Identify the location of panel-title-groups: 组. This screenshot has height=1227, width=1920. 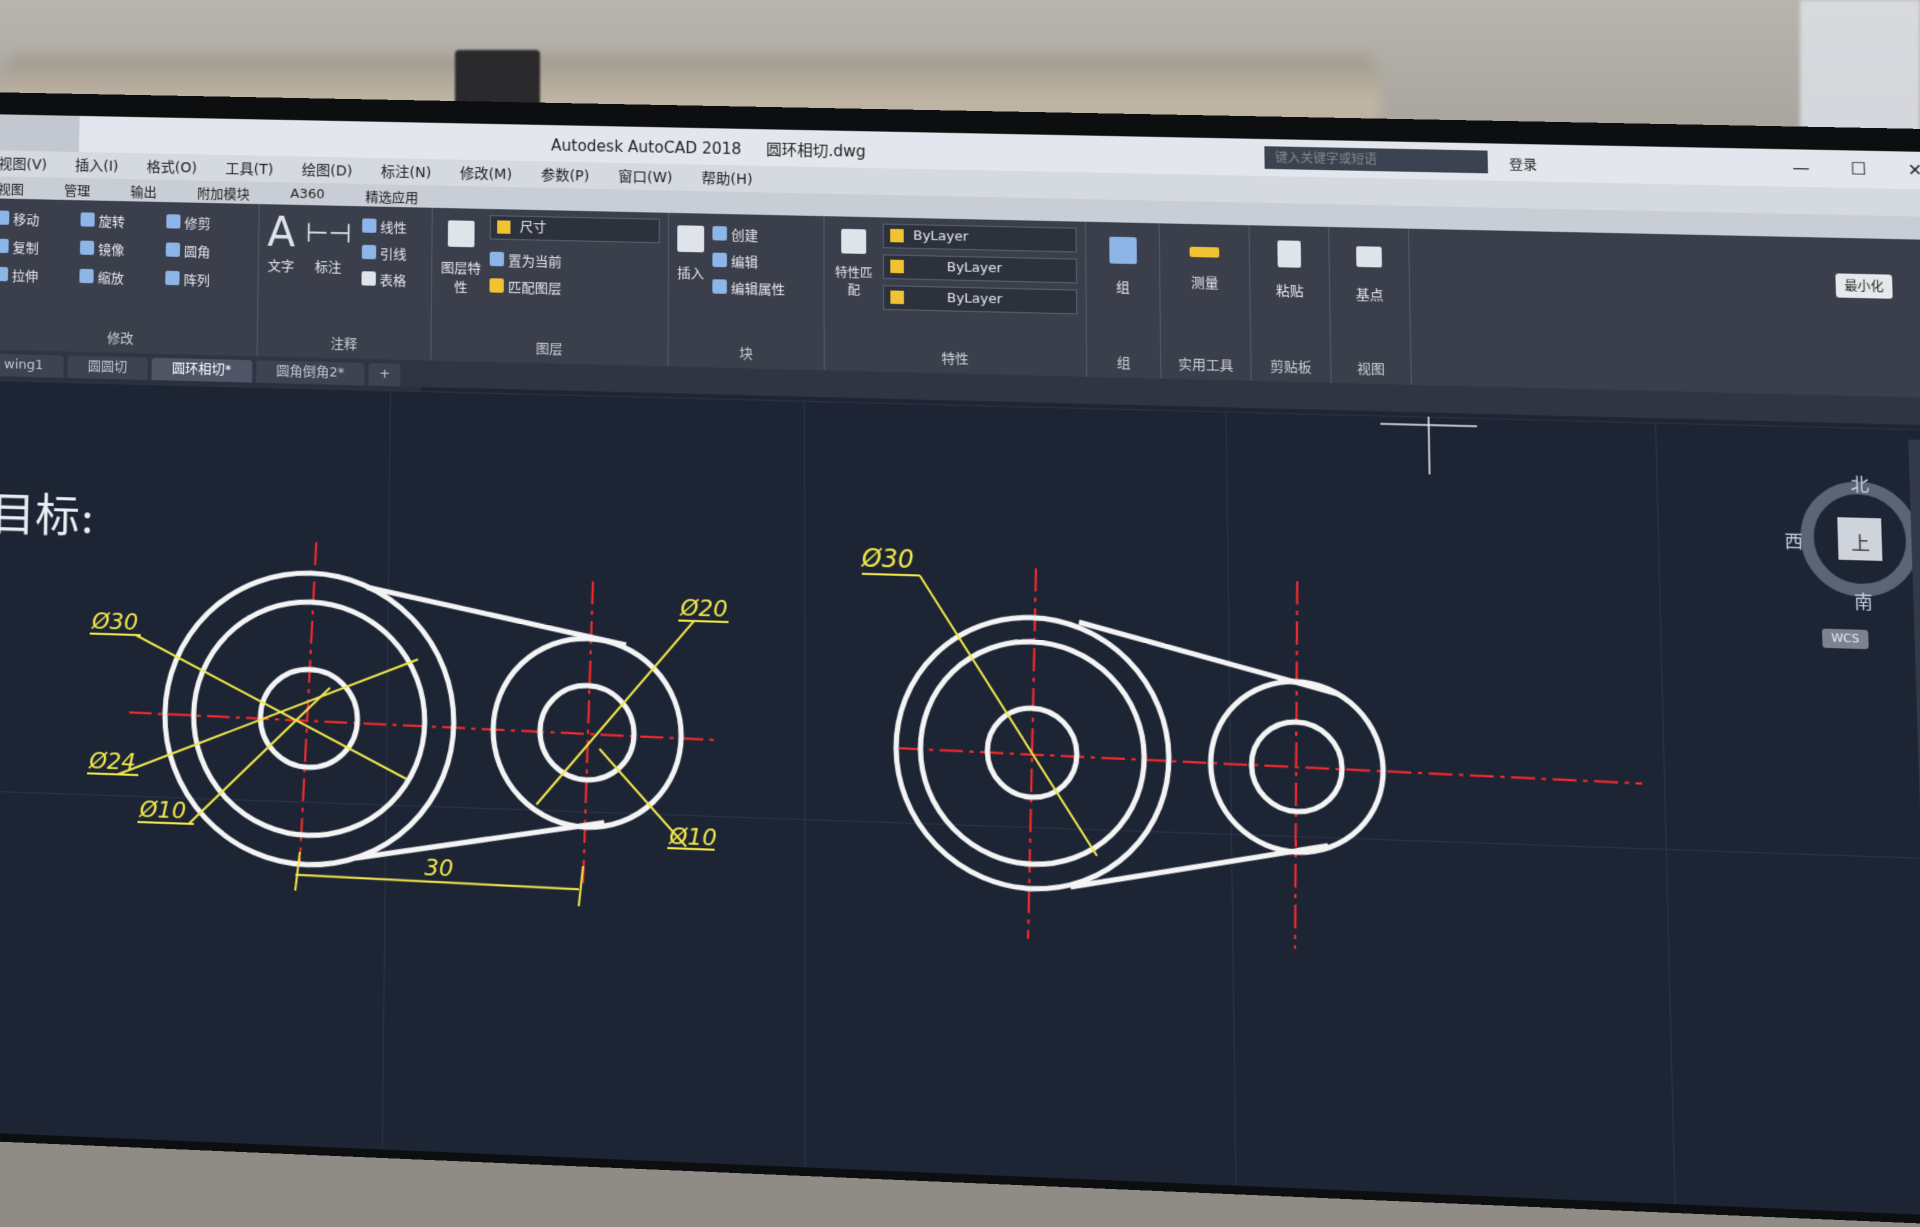
(1123, 363).